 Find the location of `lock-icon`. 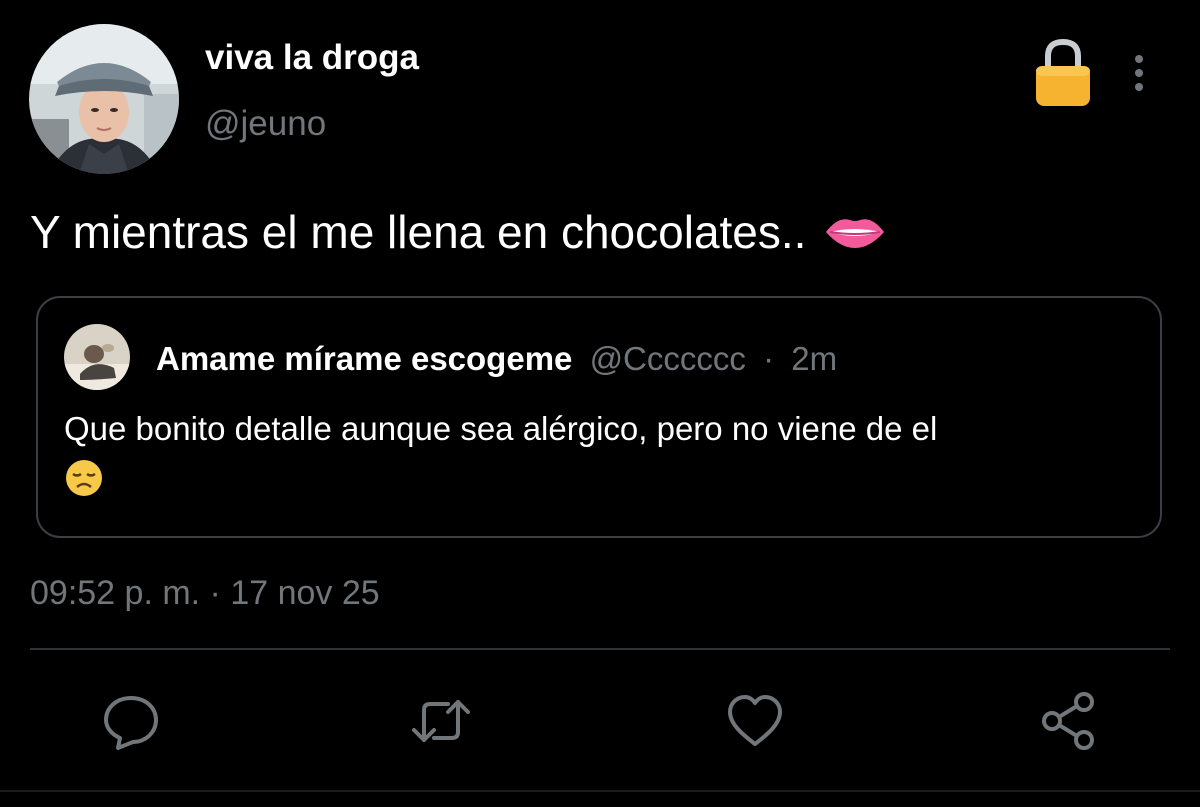

lock-icon is located at coordinates (1063, 72).